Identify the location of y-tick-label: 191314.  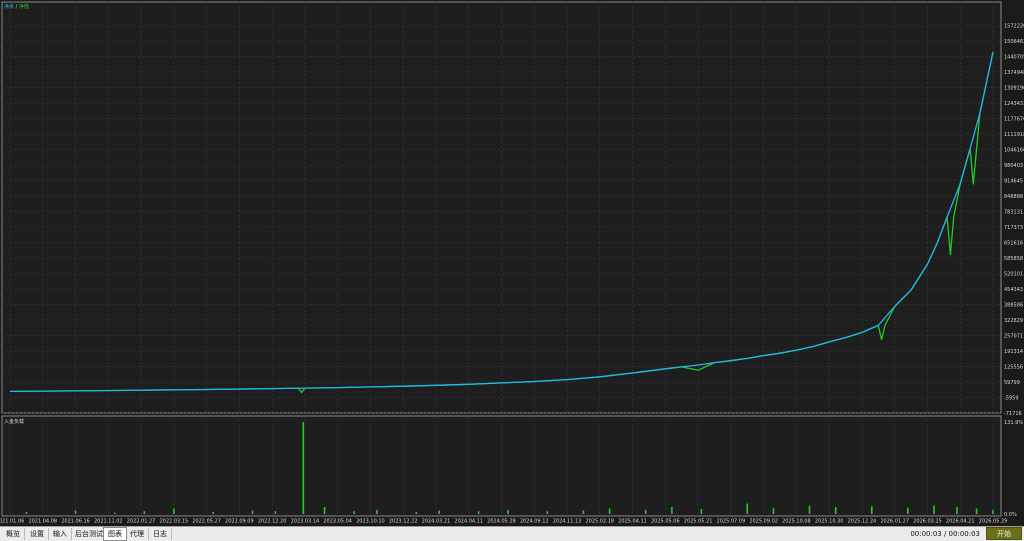
(1013, 352).